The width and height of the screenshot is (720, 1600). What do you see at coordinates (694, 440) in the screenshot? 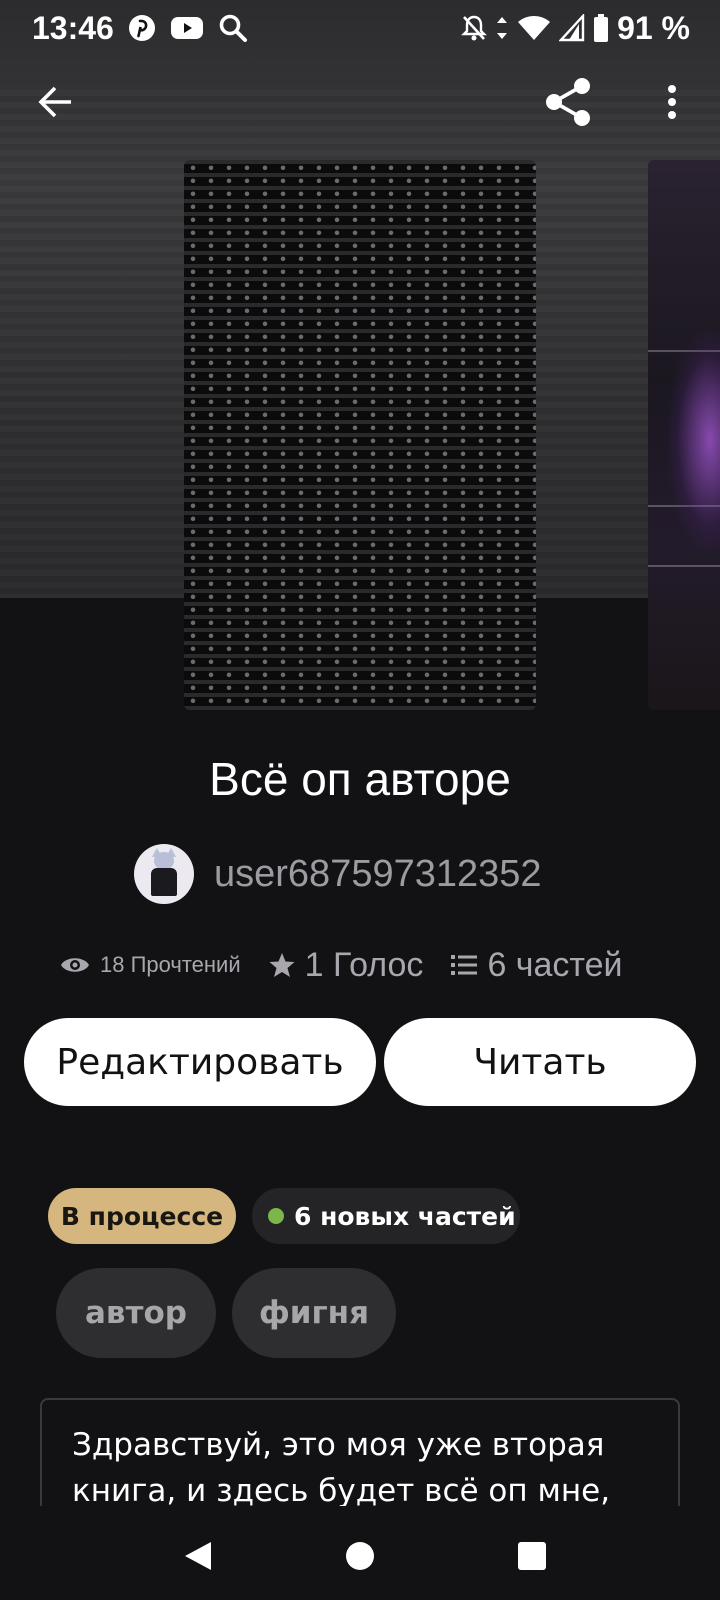
I see `cover-glow` at bounding box center [694, 440].